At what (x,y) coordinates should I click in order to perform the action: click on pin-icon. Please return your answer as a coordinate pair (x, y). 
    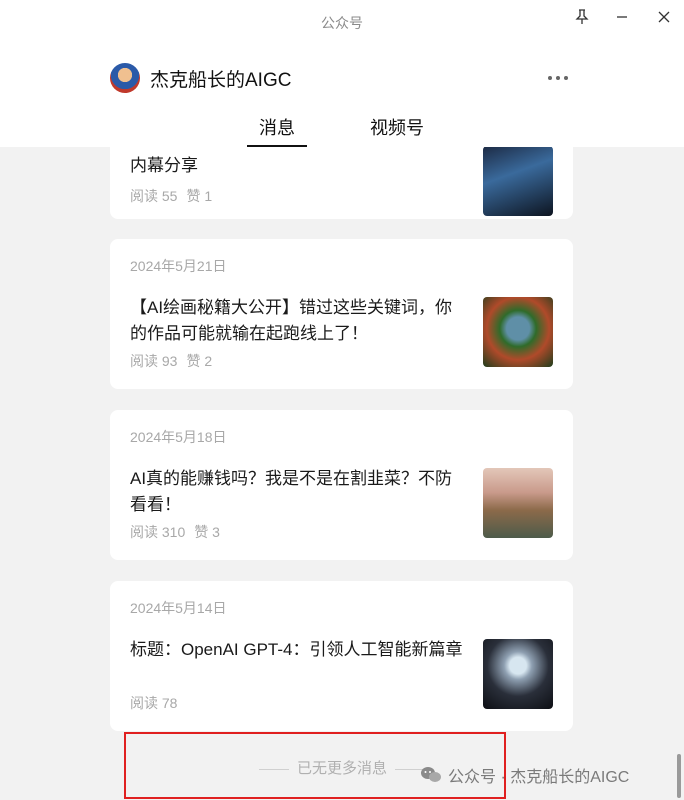
    Looking at the image, I should click on (582, 17).